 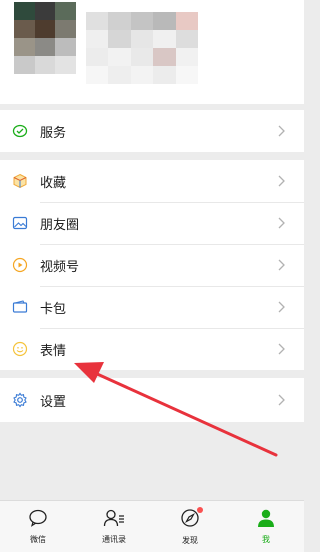 I want to click on person-icon, so click(x=266, y=520).